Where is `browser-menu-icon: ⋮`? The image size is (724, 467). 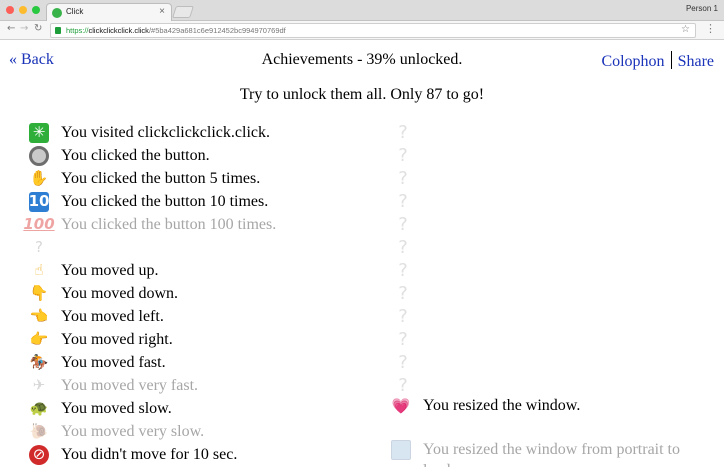 browser-menu-icon: ⋮ is located at coordinates (710, 28).